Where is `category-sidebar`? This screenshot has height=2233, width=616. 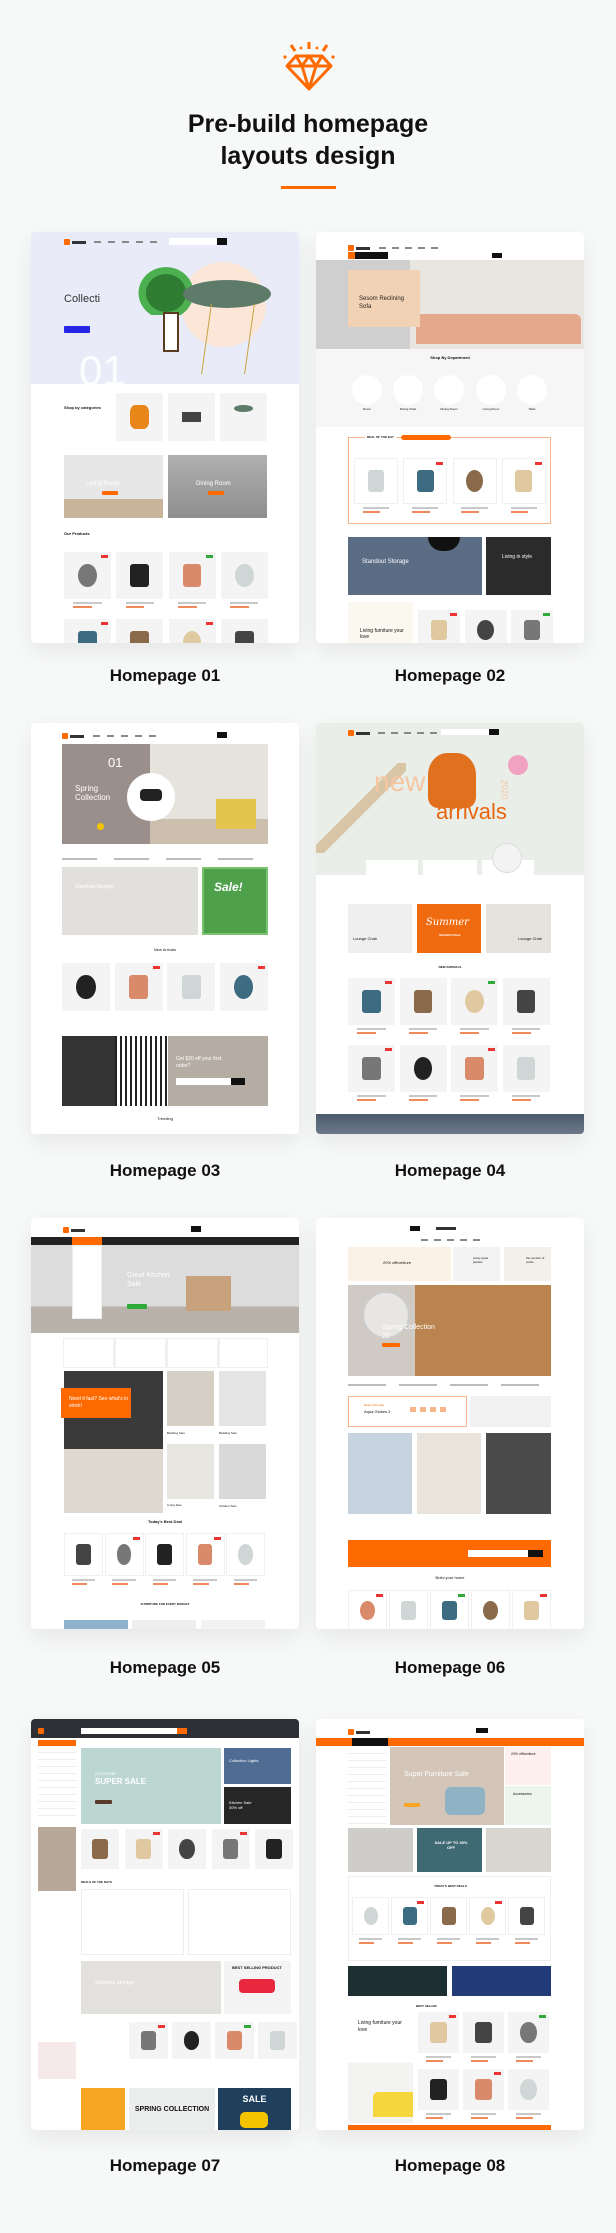 category-sidebar is located at coordinates (367, 1786).